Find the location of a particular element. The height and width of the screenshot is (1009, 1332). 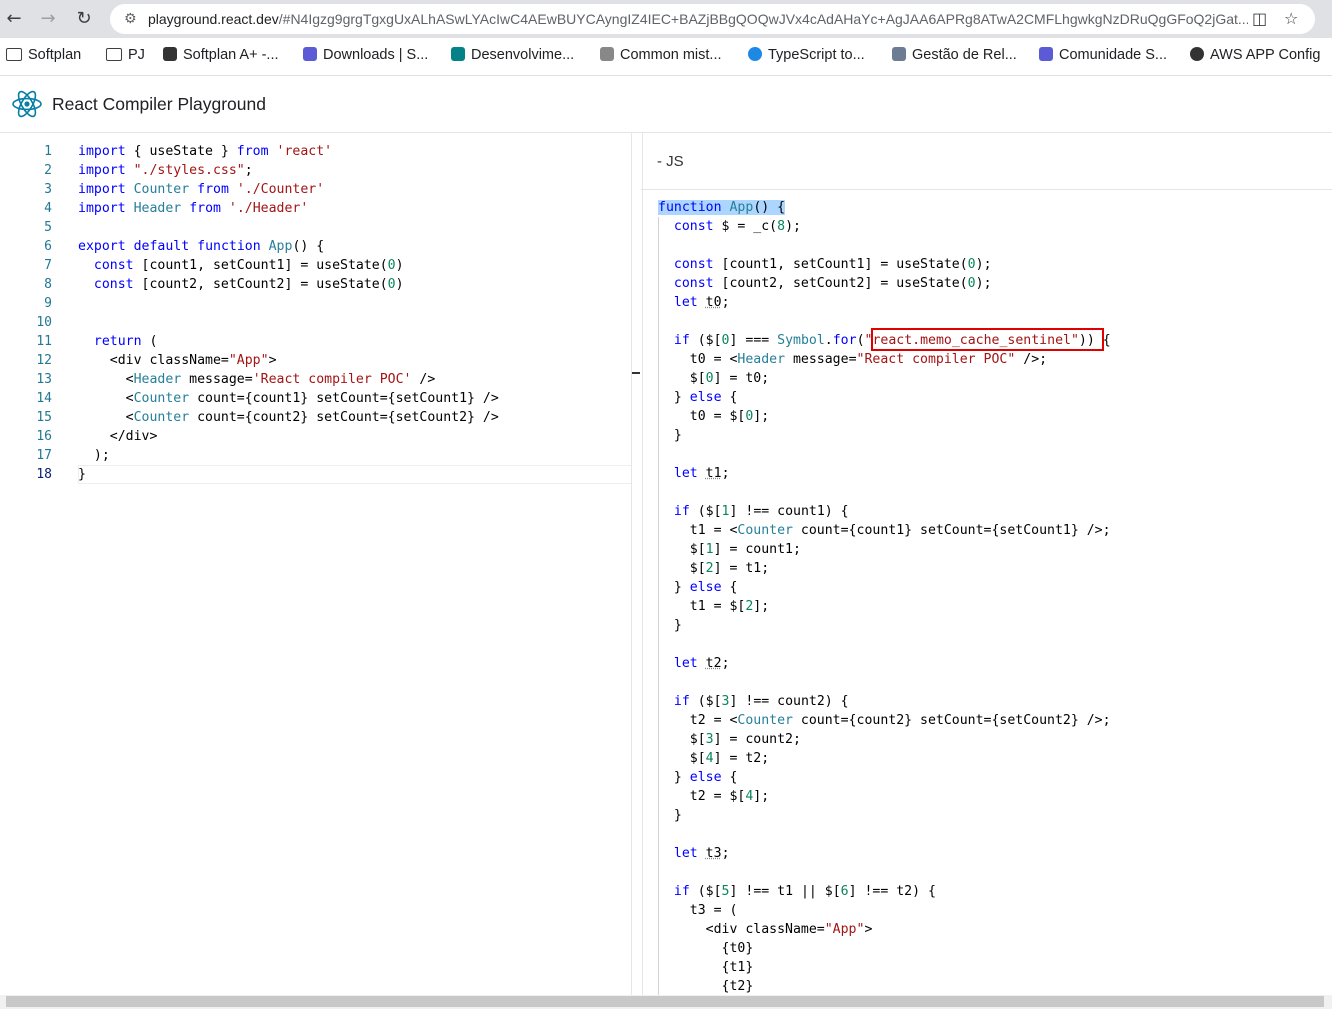

code-line: </div> is located at coordinates (288, 436).